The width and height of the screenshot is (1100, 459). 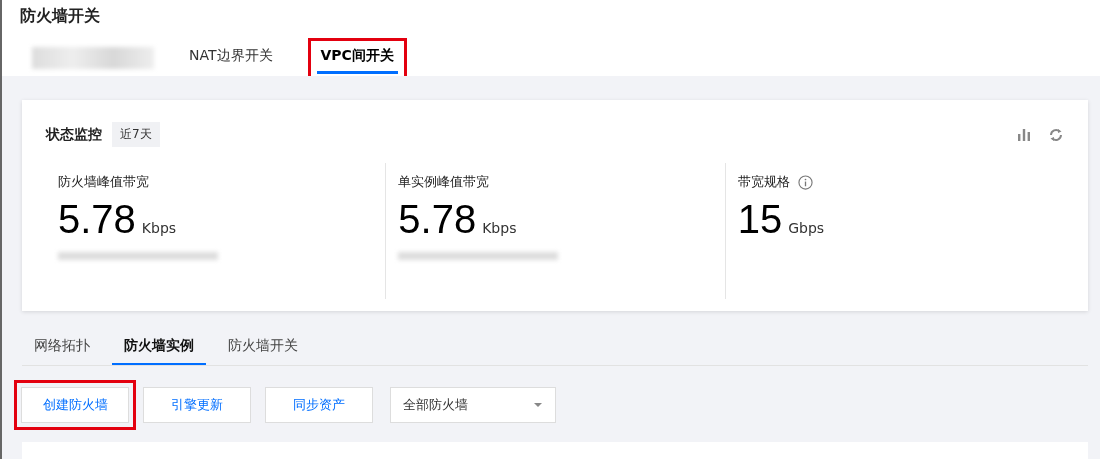 I want to click on action-button: 同步资产, so click(x=319, y=405).